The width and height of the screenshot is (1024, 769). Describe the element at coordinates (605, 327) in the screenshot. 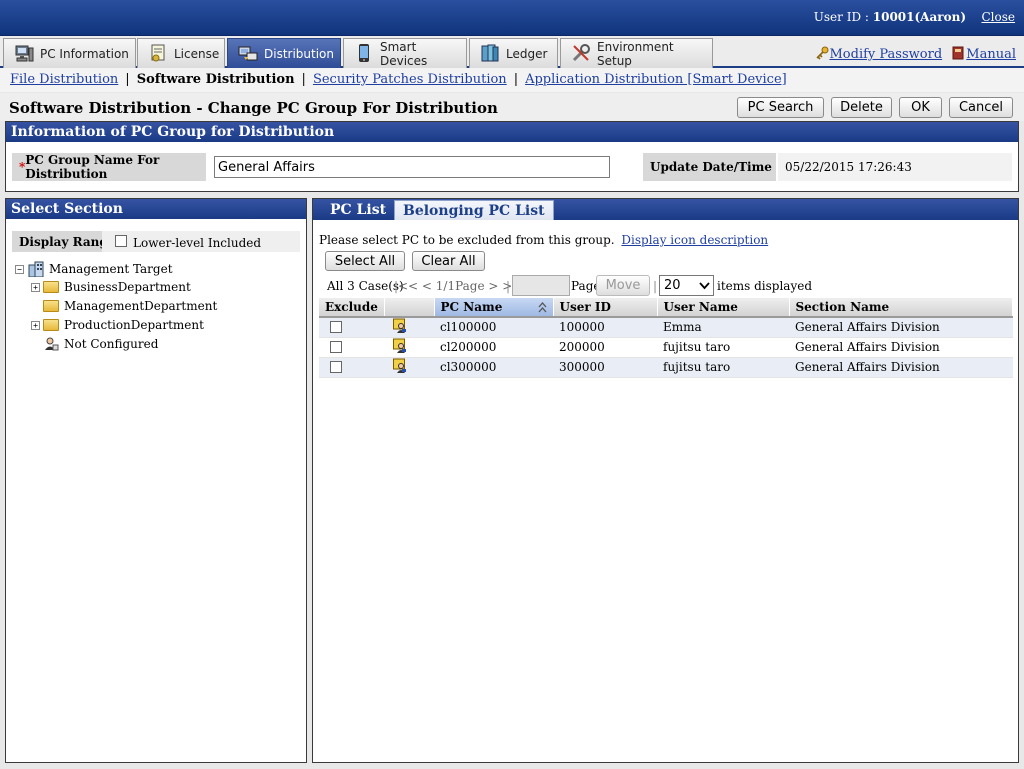

I see `user-id-cell: 100000` at that location.